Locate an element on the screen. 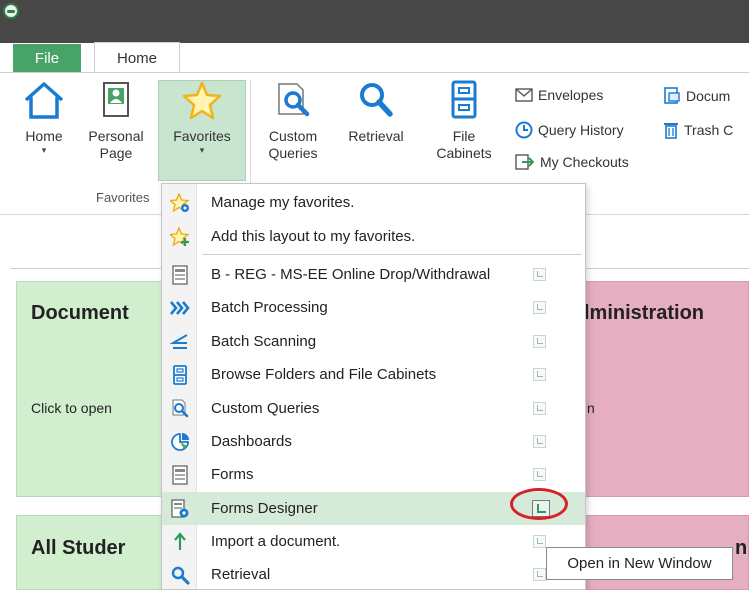 The image size is (749, 590). menu-item-batch-processing: Batch Processing is located at coordinates (373, 307).